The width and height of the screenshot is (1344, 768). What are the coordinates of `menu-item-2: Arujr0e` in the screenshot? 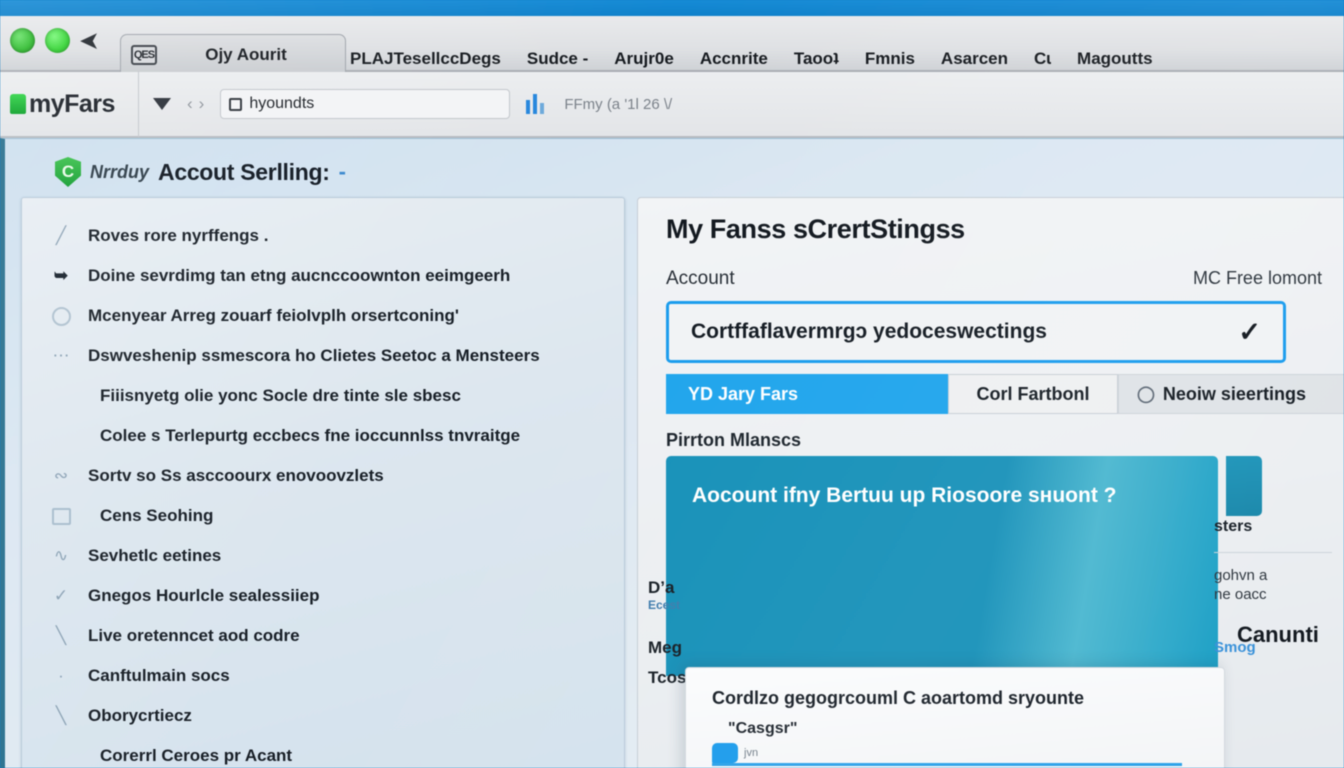 It's located at (644, 59).